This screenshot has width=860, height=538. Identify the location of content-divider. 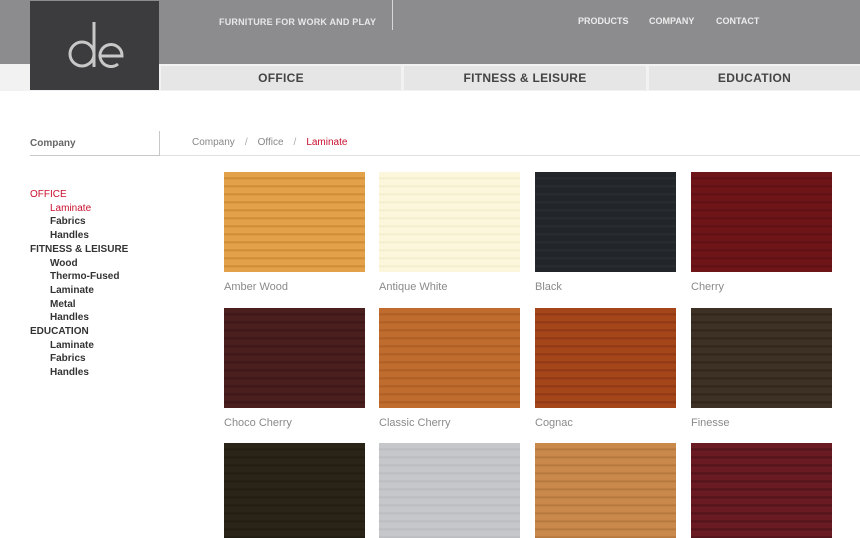
(510, 155).